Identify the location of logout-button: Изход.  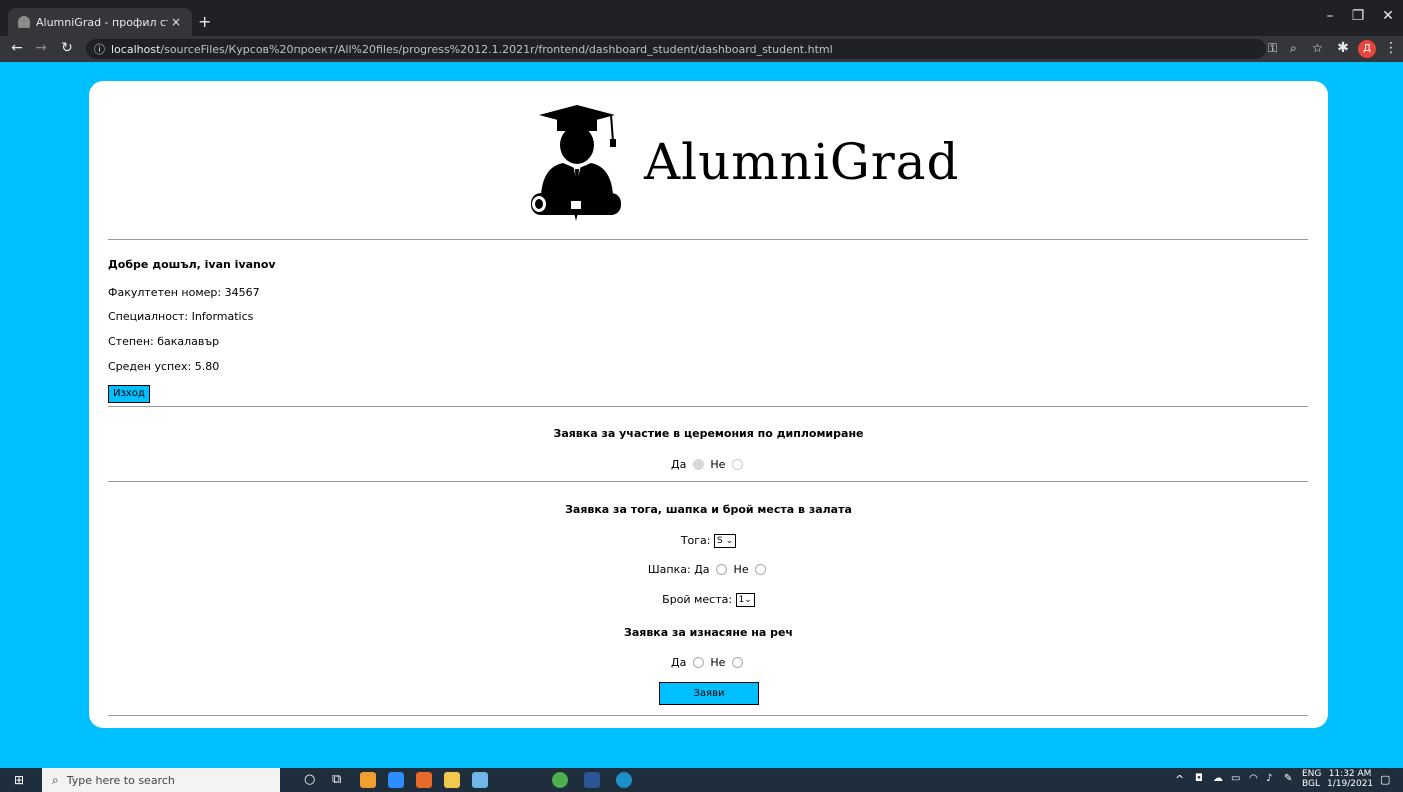
(129, 394).